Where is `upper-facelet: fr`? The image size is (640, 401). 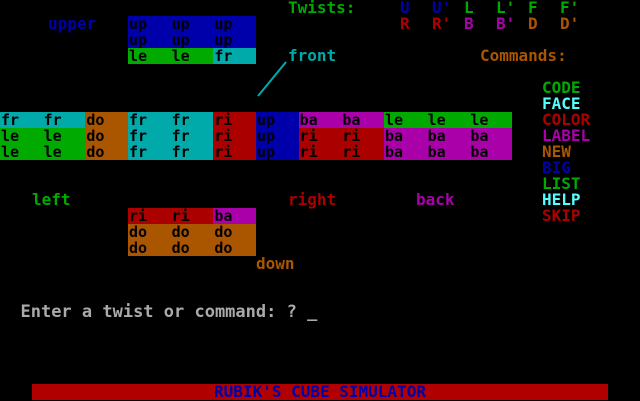
upper-facelet: fr is located at coordinates (235, 56).